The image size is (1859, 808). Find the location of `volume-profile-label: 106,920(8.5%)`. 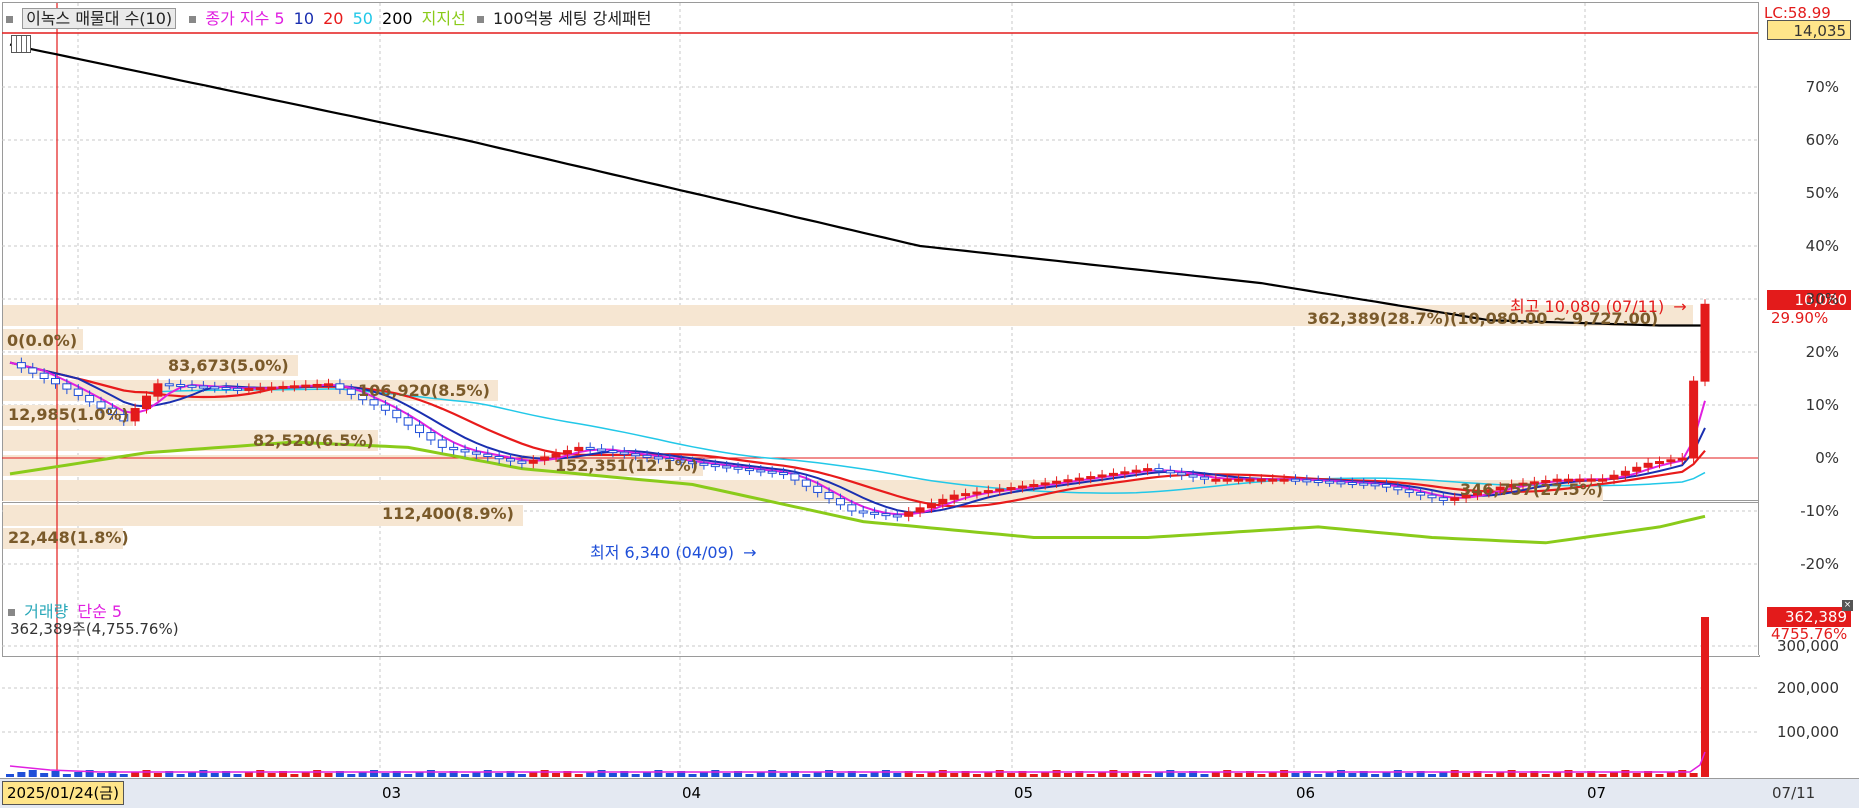

volume-profile-label: 106,920(8.5%) is located at coordinates (424, 390).